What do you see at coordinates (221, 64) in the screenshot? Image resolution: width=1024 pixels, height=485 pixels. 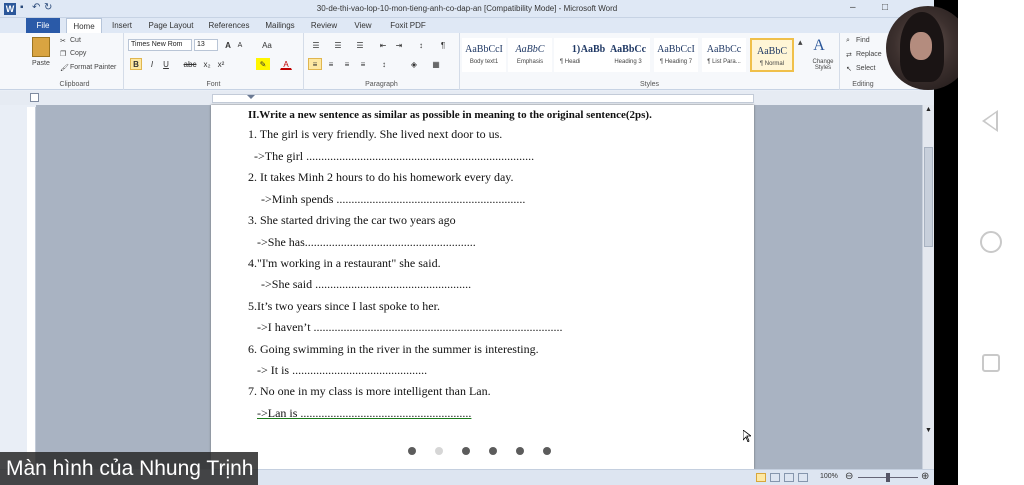 I see `superscript-button: x²` at bounding box center [221, 64].